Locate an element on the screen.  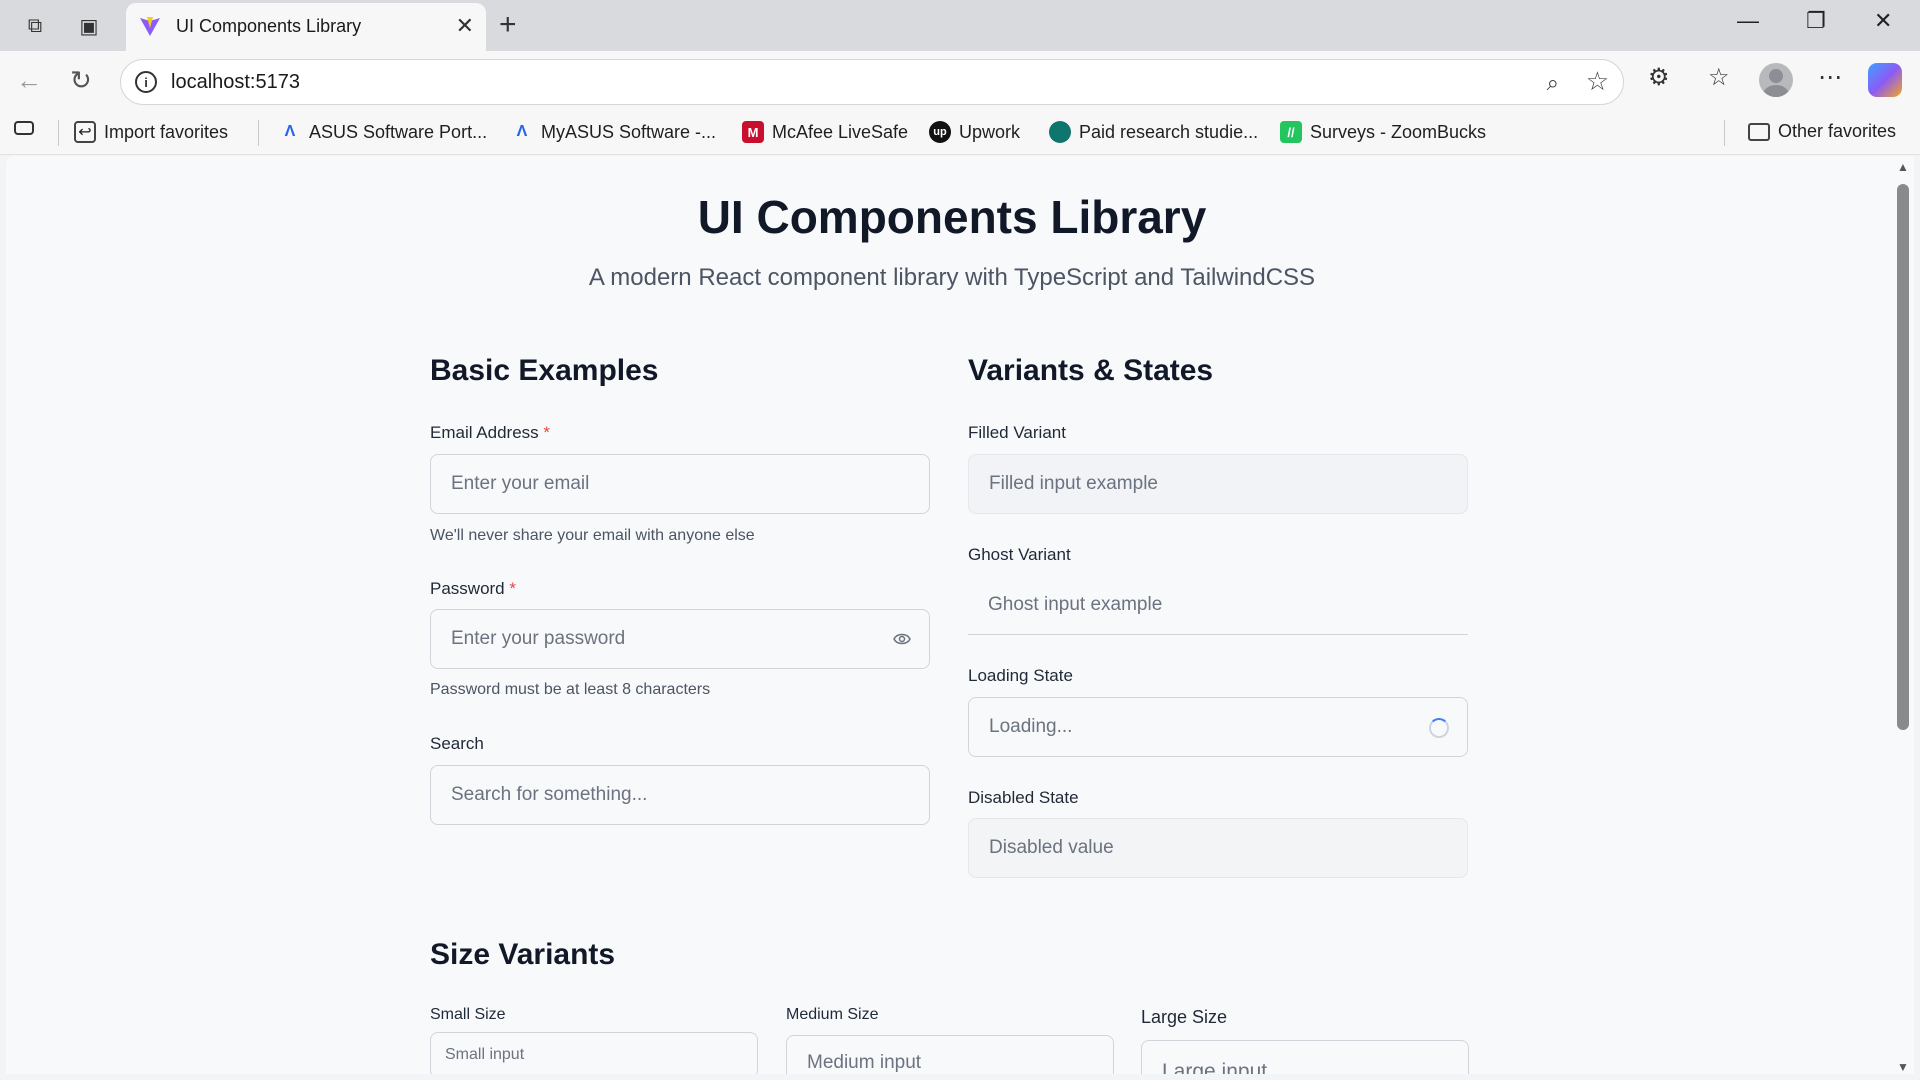
ghost-field-wrapper is located at coordinates (1218, 605).